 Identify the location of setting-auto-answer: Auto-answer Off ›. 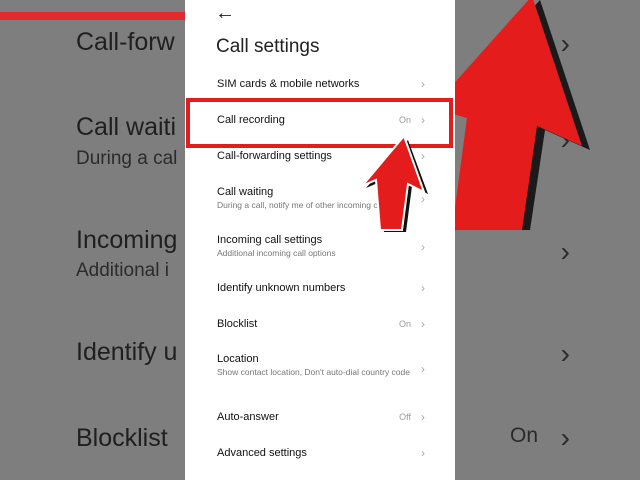
(320, 417).